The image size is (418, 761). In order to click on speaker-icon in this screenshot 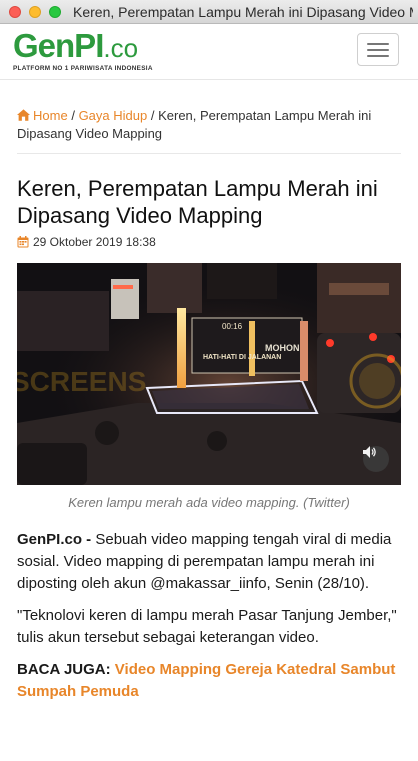, I will do `click(369, 452)`.